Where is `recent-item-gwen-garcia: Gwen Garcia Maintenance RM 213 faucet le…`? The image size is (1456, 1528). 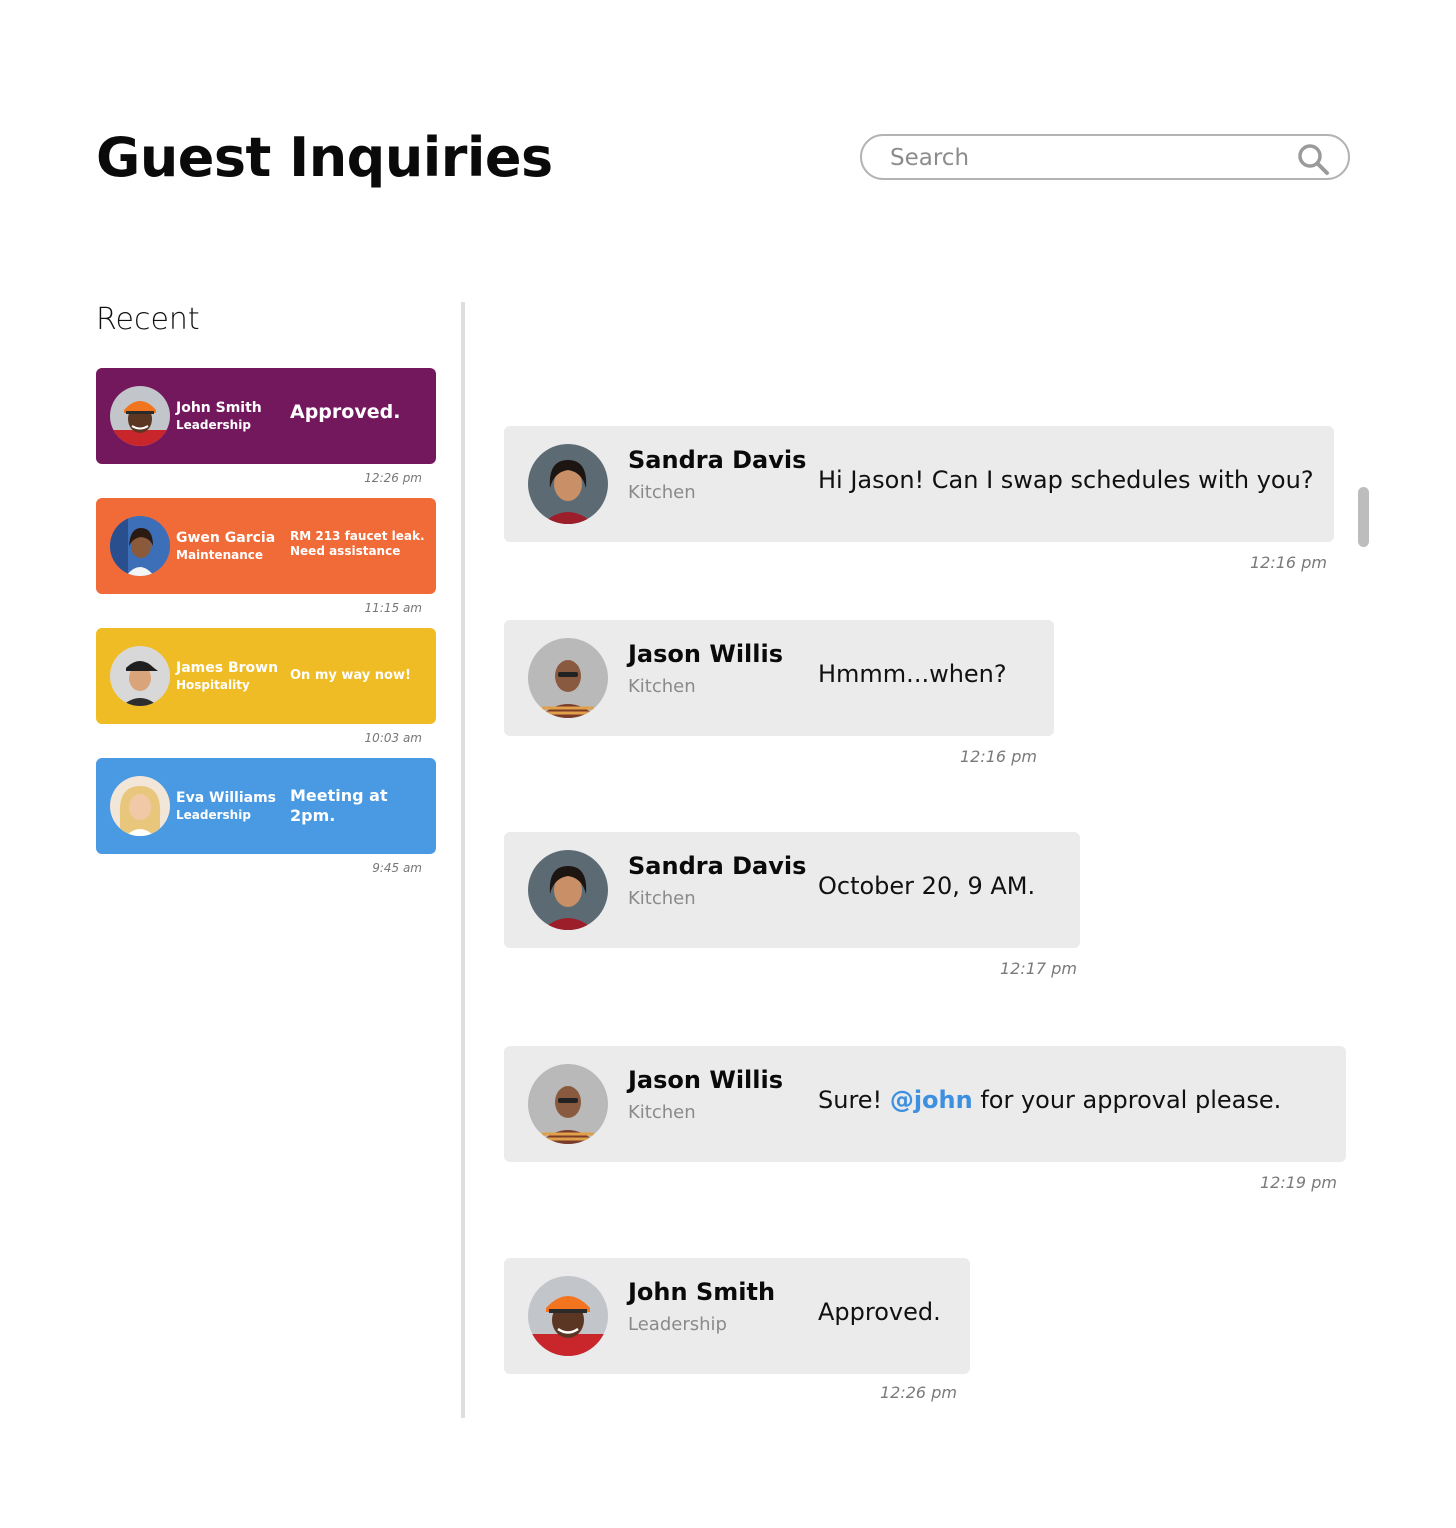
recent-item-gwen-garcia: Gwen Garcia Maintenance RM 213 faucet le… is located at coordinates (266, 546).